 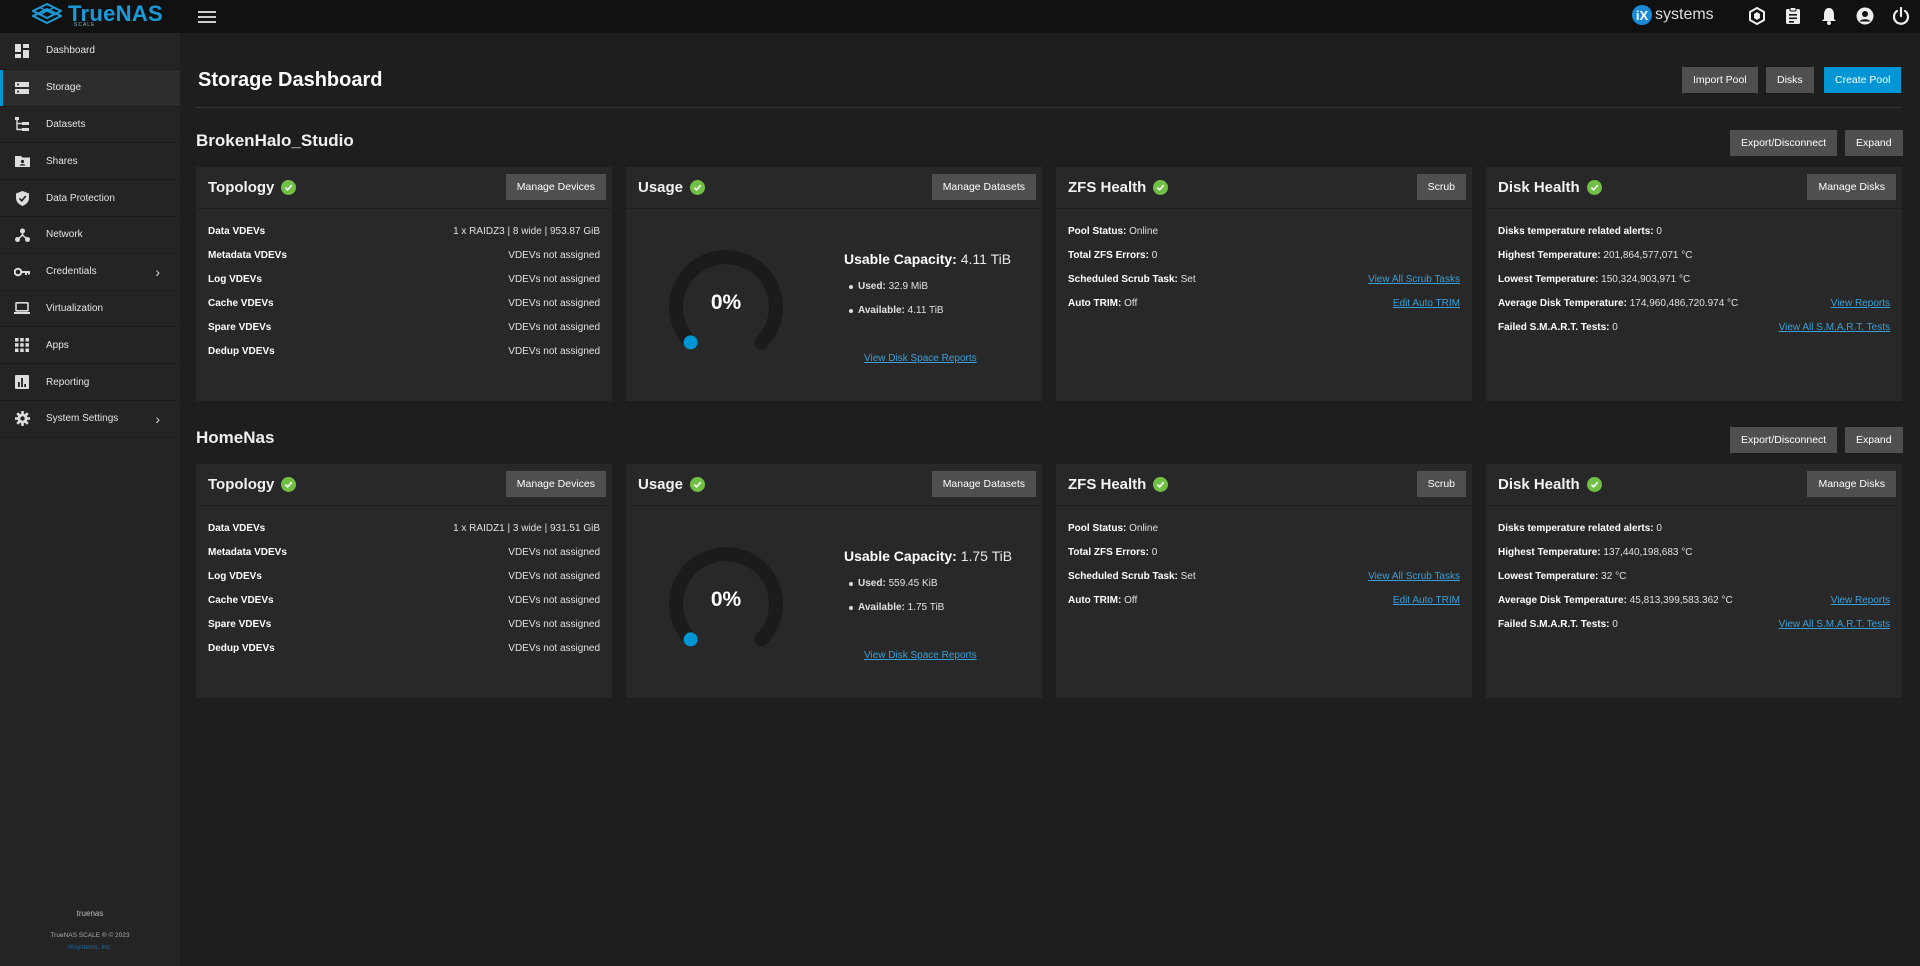 I want to click on log-vdevs-row: Log VDEVs VDEVs not assigned, so click(x=404, y=576).